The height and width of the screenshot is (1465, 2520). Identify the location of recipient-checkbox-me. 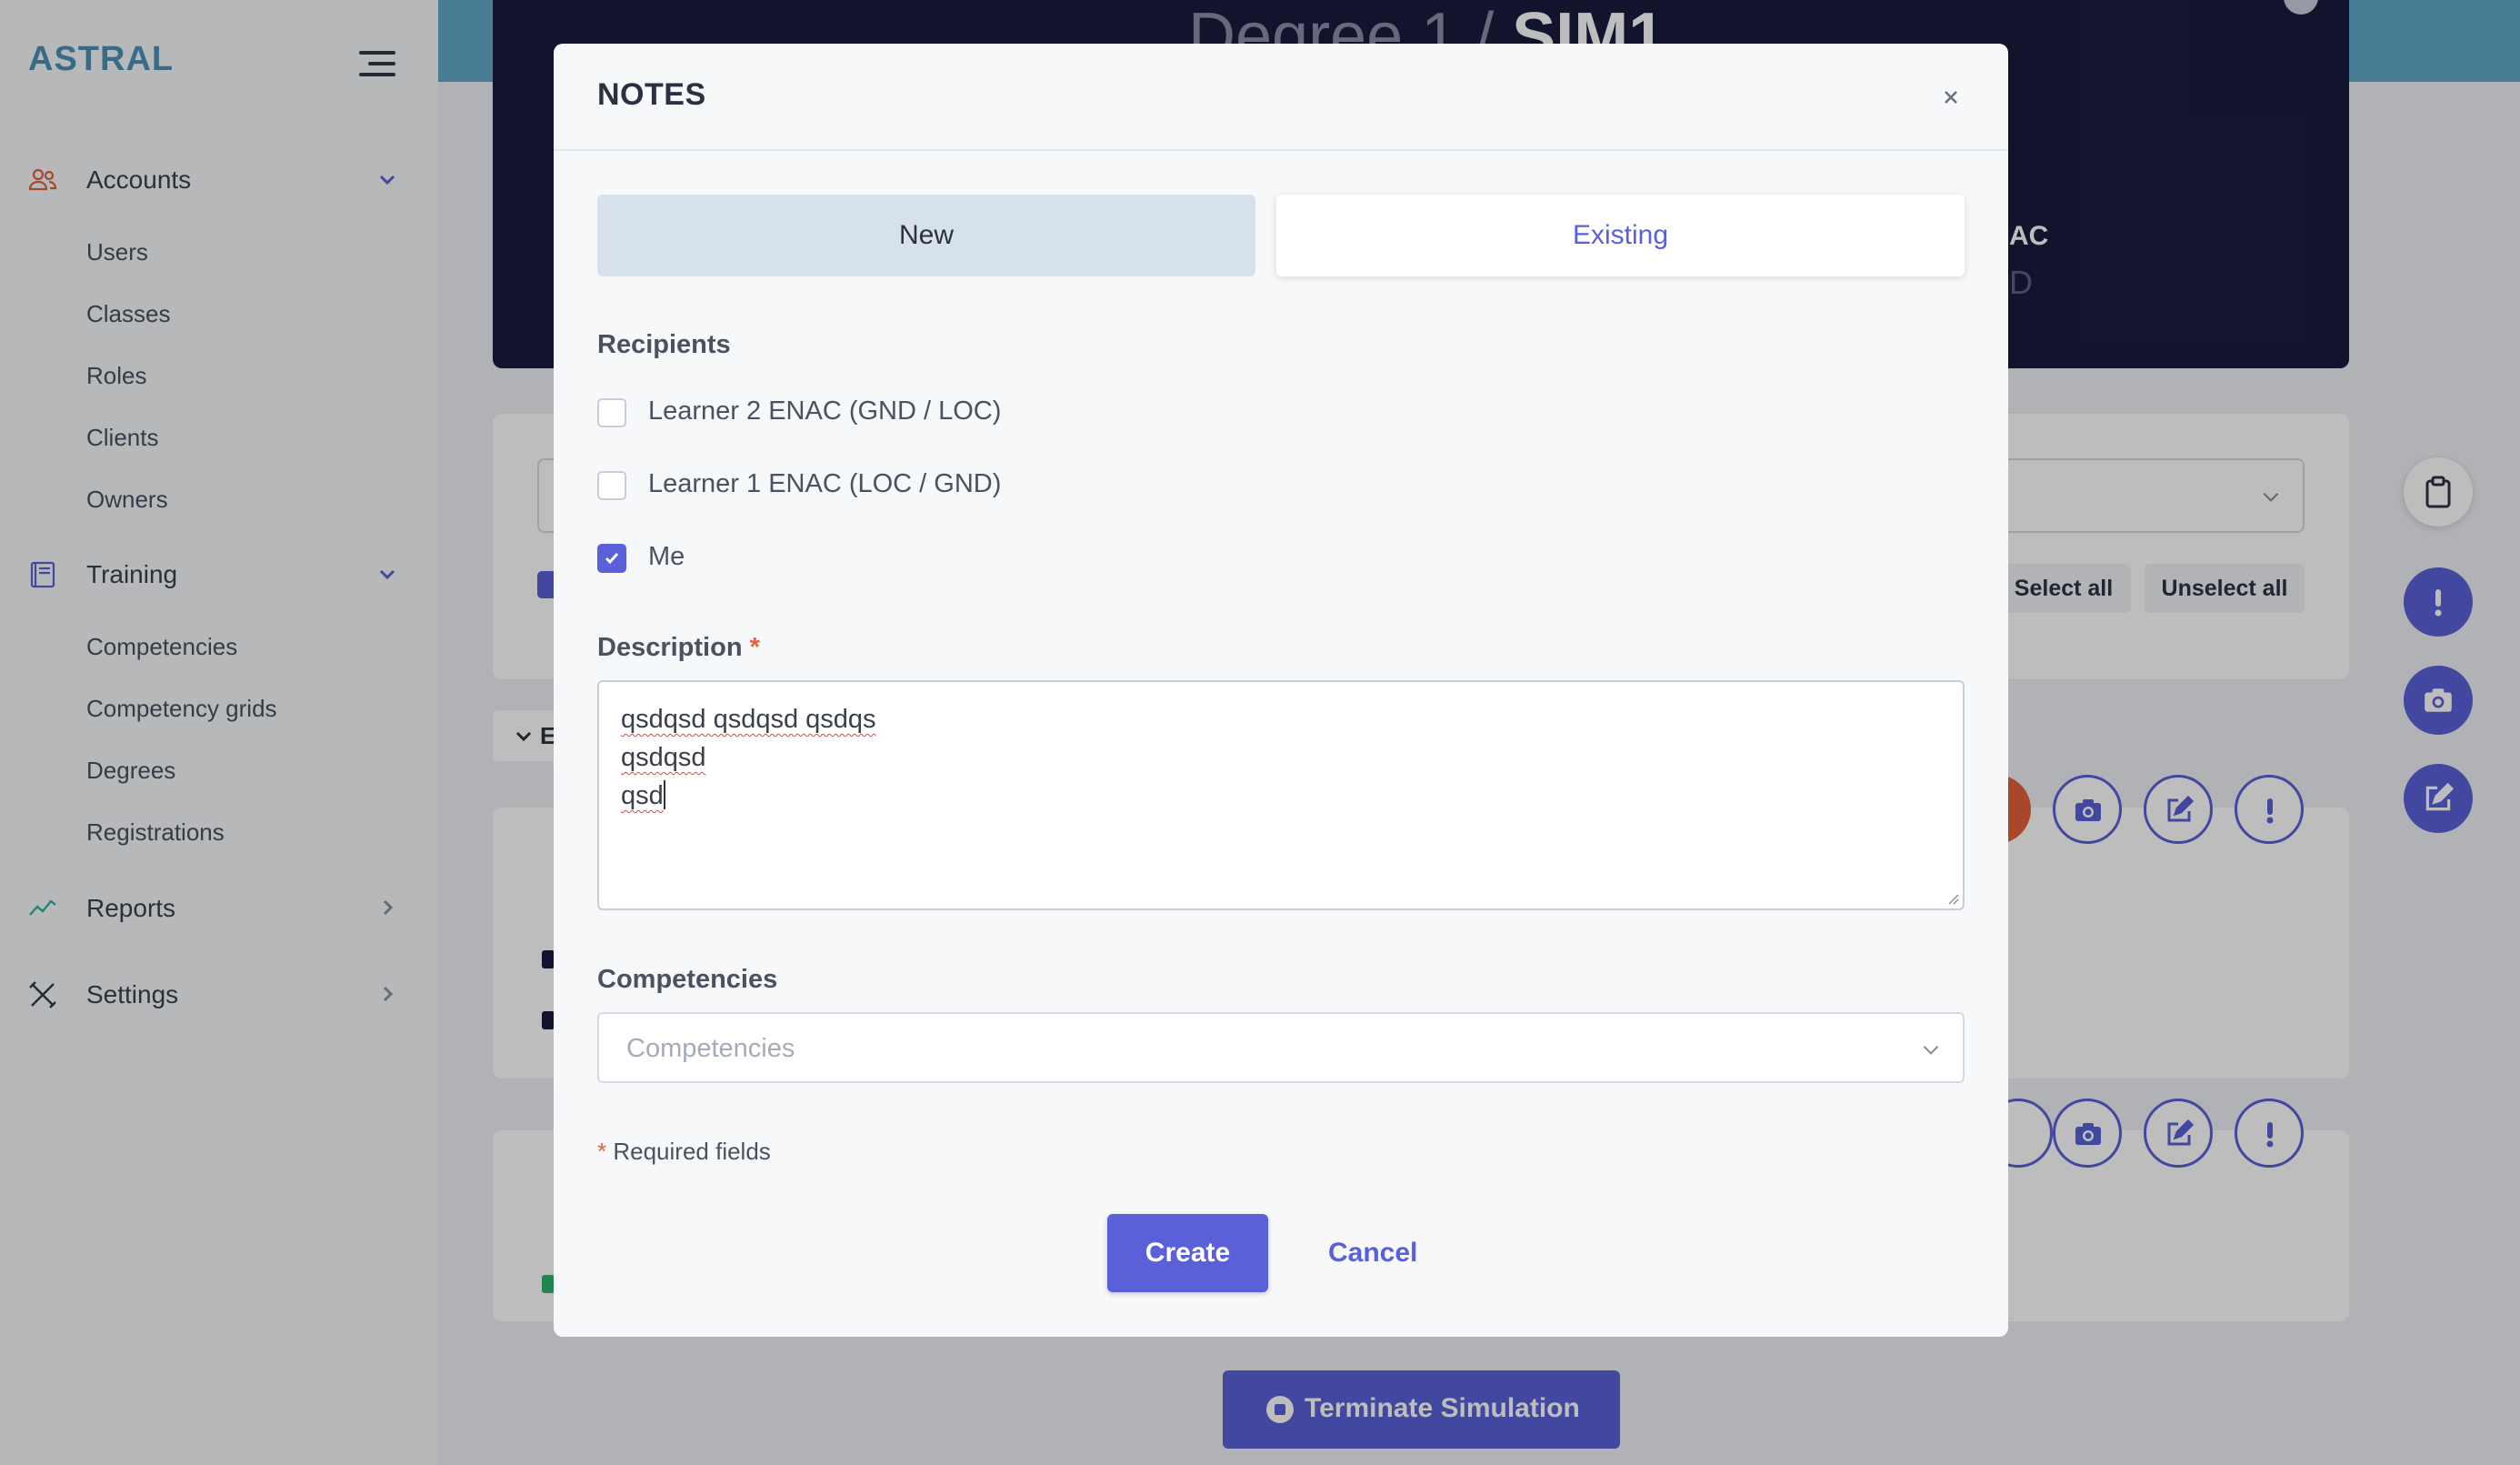
(612, 558).